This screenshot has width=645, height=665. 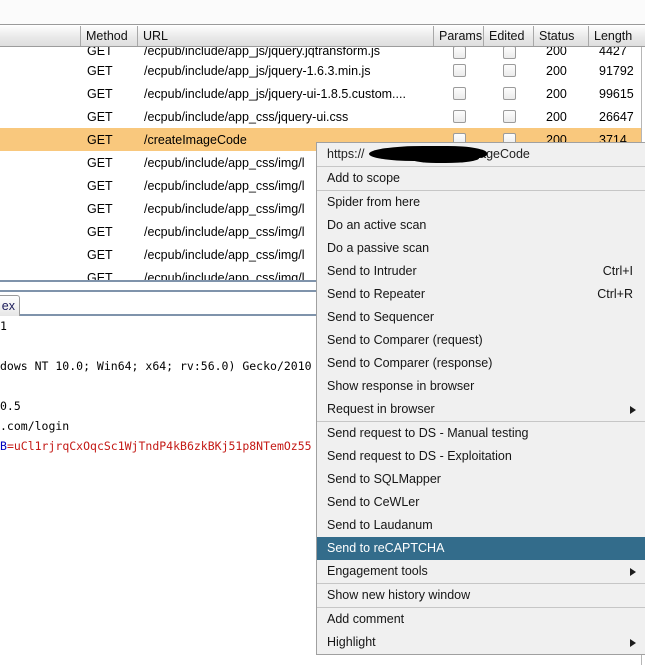 I want to click on menu-item-add-to-scope: Add to scope, so click(x=481, y=178).